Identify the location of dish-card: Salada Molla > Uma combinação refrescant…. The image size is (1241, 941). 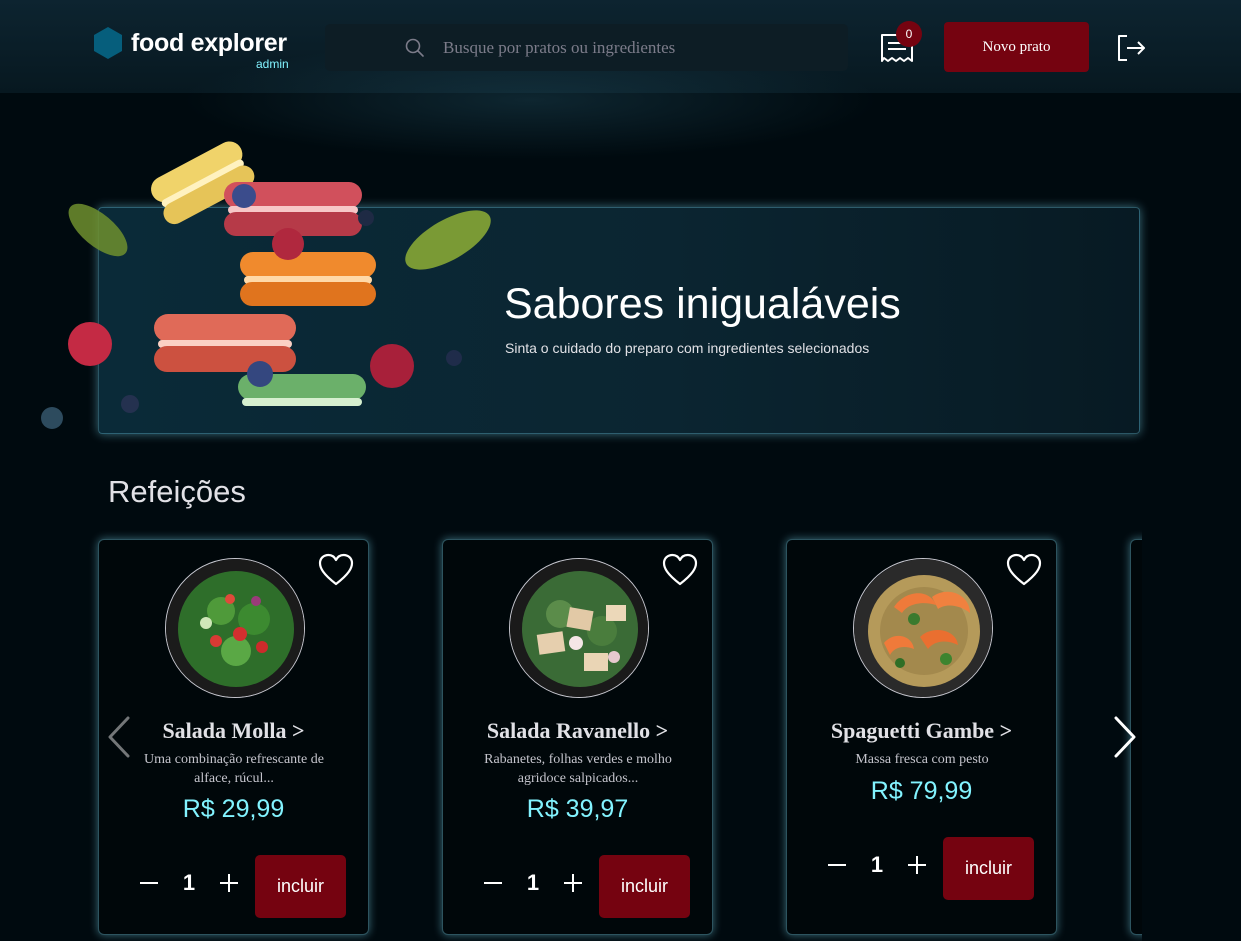
(233, 737).